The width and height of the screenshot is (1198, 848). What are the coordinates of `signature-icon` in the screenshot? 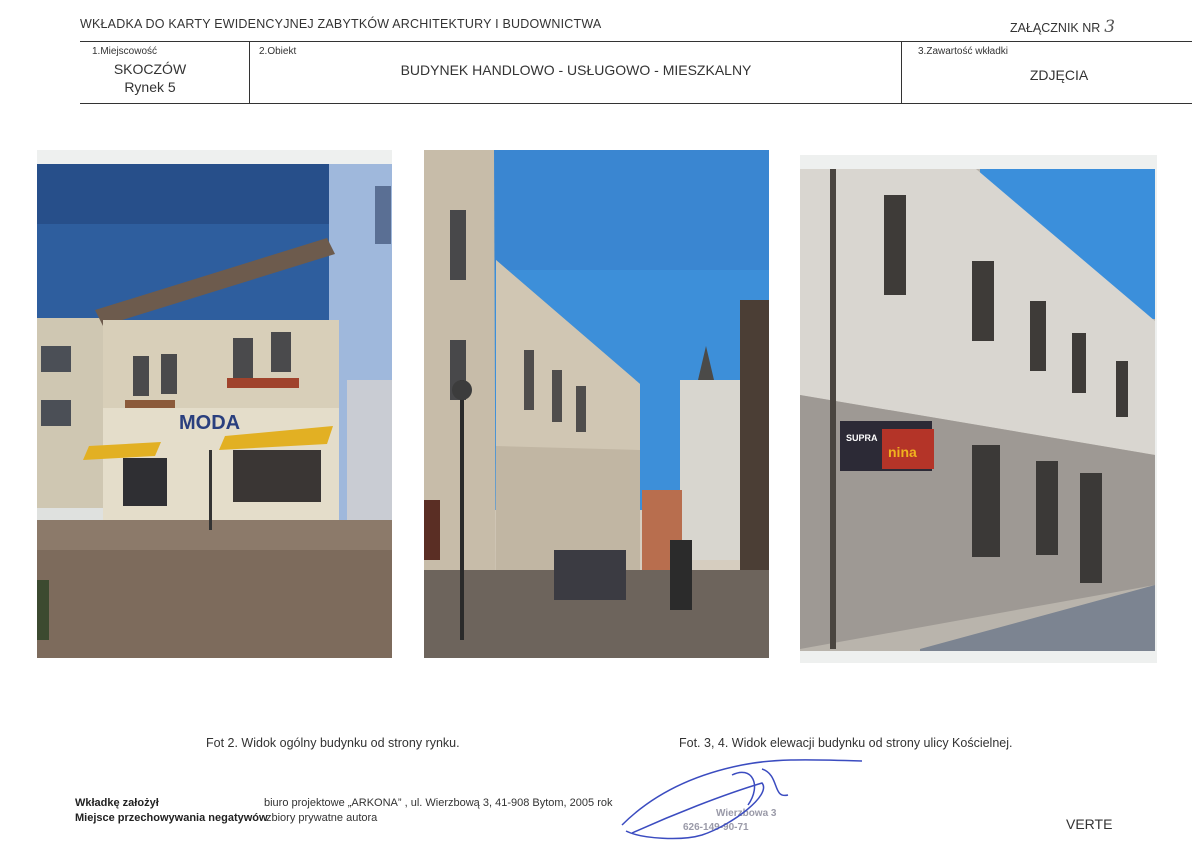 It's located at (742, 799).